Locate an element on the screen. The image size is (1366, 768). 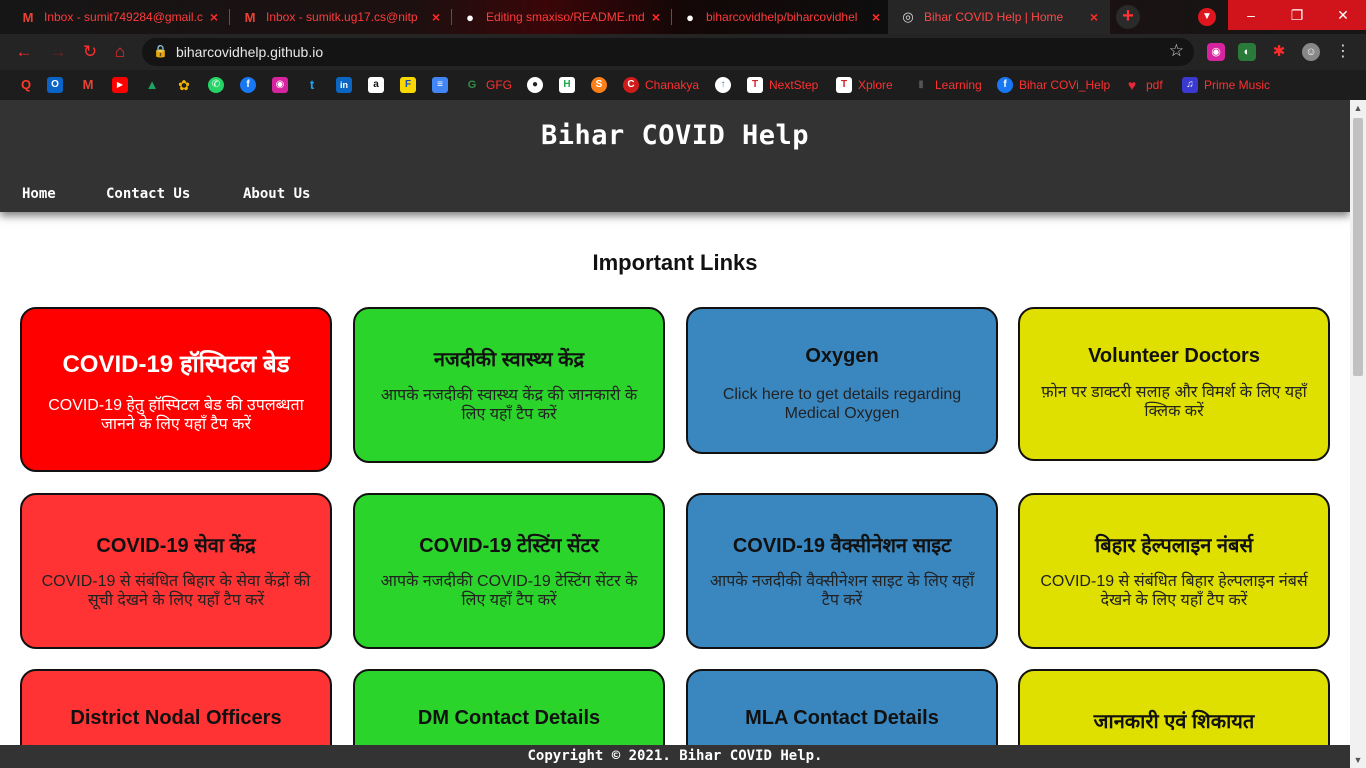
home-icon: ⌂ is located at coordinates (120, 52).